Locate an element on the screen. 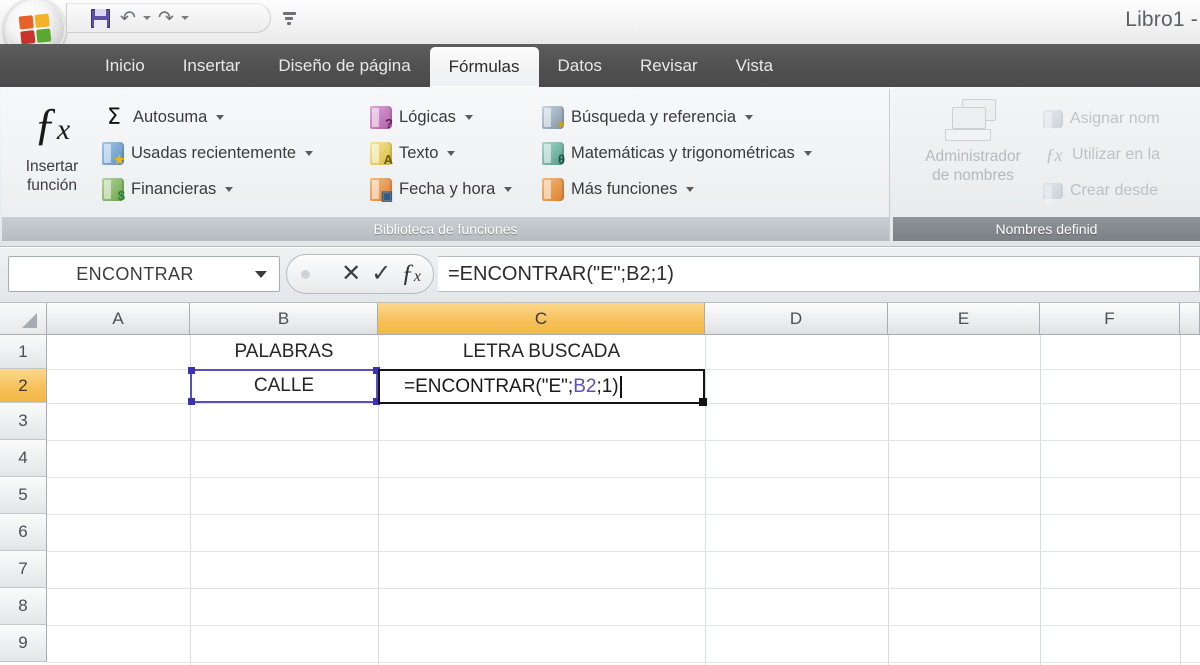 The width and height of the screenshot is (1200, 665). undo-arrow-icon: ↶ is located at coordinates (128, 18).